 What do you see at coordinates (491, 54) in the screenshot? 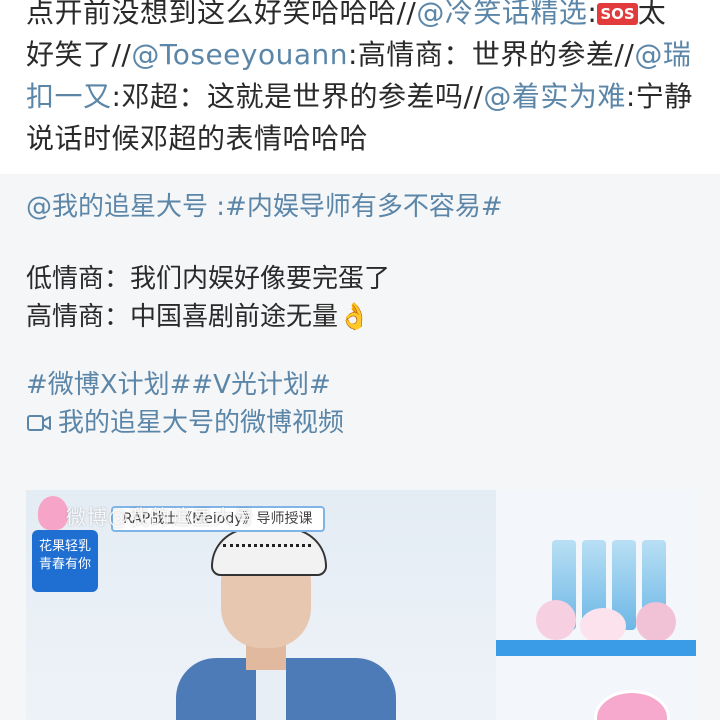
I see `repost-seg: :高情商：世界的参差//` at bounding box center [491, 54].